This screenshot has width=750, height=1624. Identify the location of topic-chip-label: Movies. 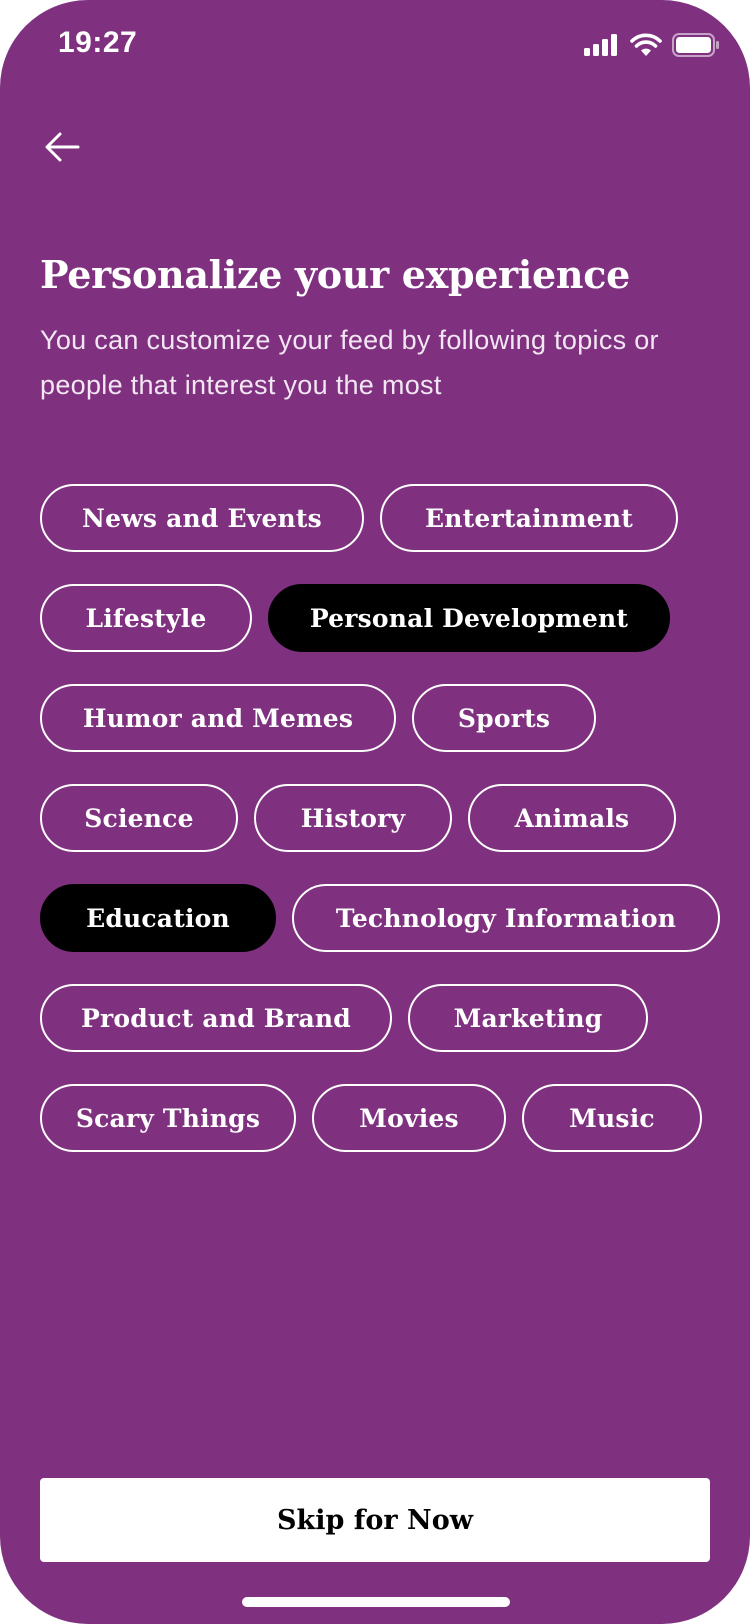
(409, 1118).